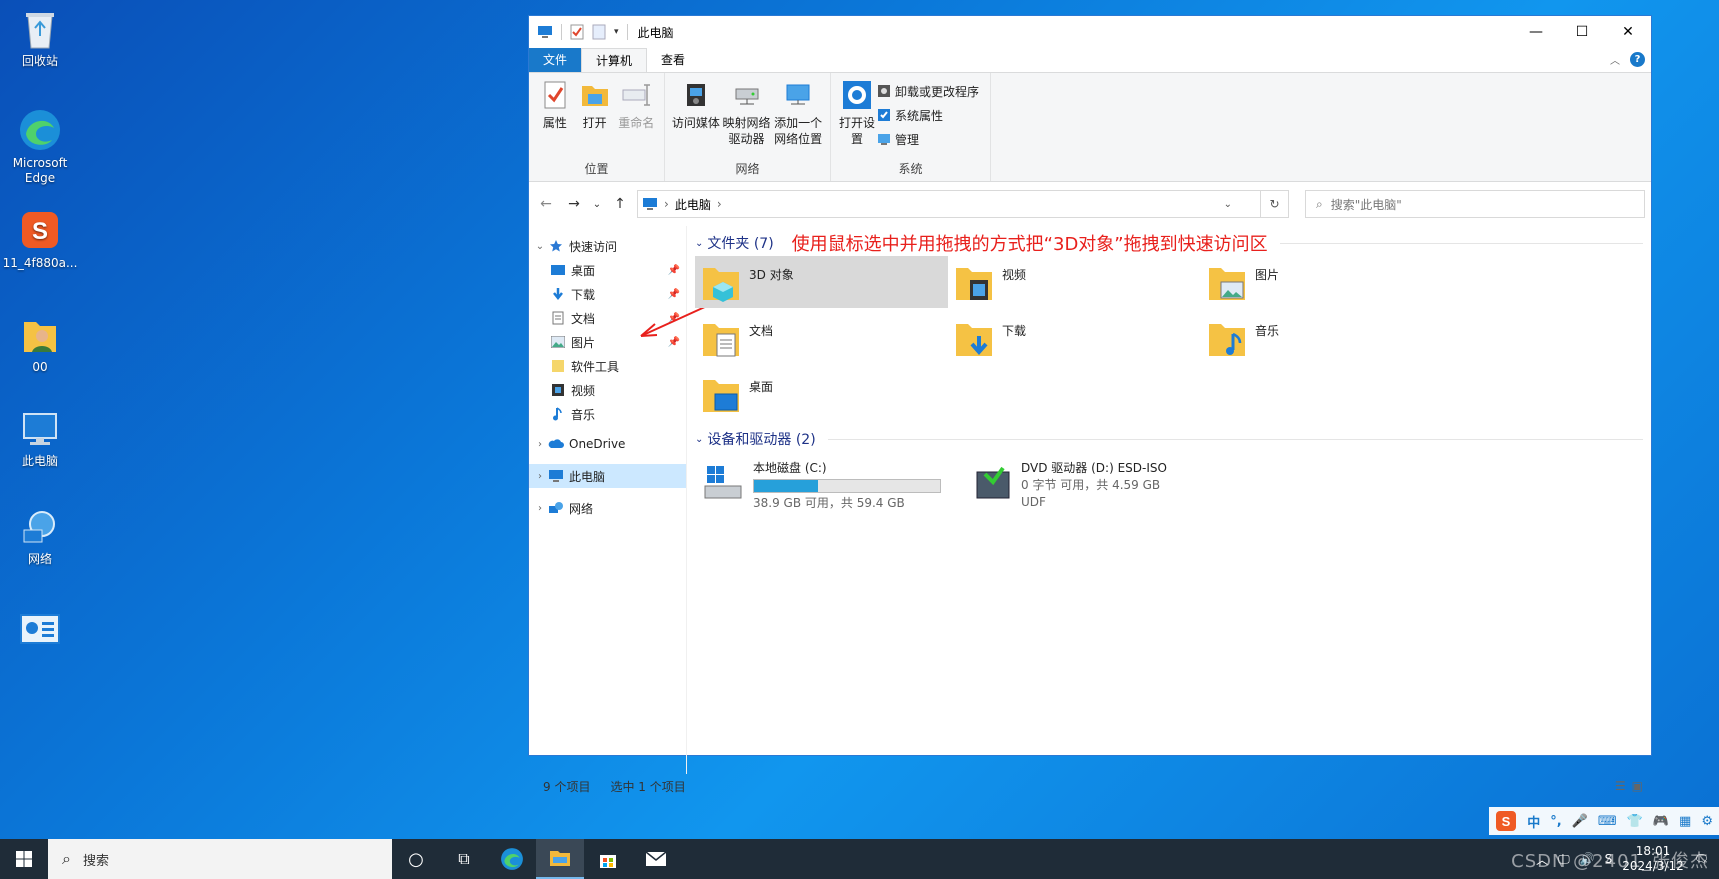 This screenshot has height=879, width=1719. What do you see at coordinates (761, 331) in the screenshot?
I see `folder-name: 文档` at bounding box center [761, 331].